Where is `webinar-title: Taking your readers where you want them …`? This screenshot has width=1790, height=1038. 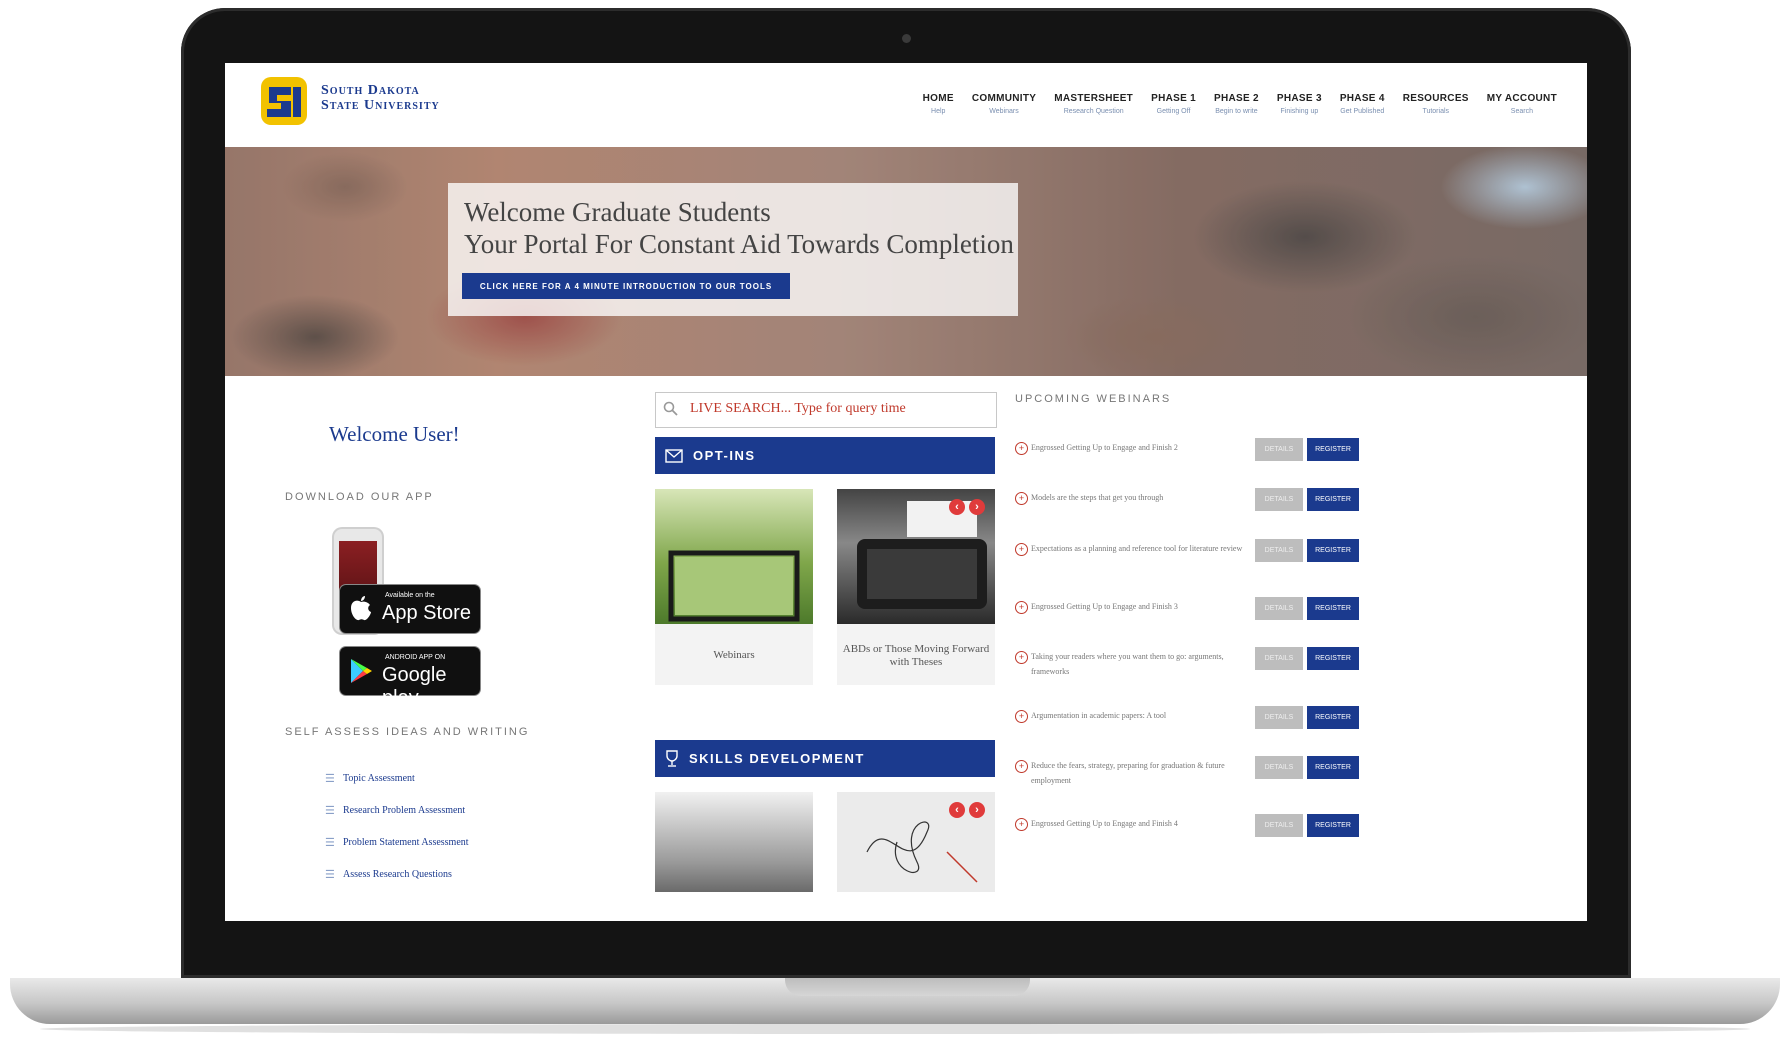
webinar-title: Taking your readers where you want them … is located at coordinates (1141, 664).